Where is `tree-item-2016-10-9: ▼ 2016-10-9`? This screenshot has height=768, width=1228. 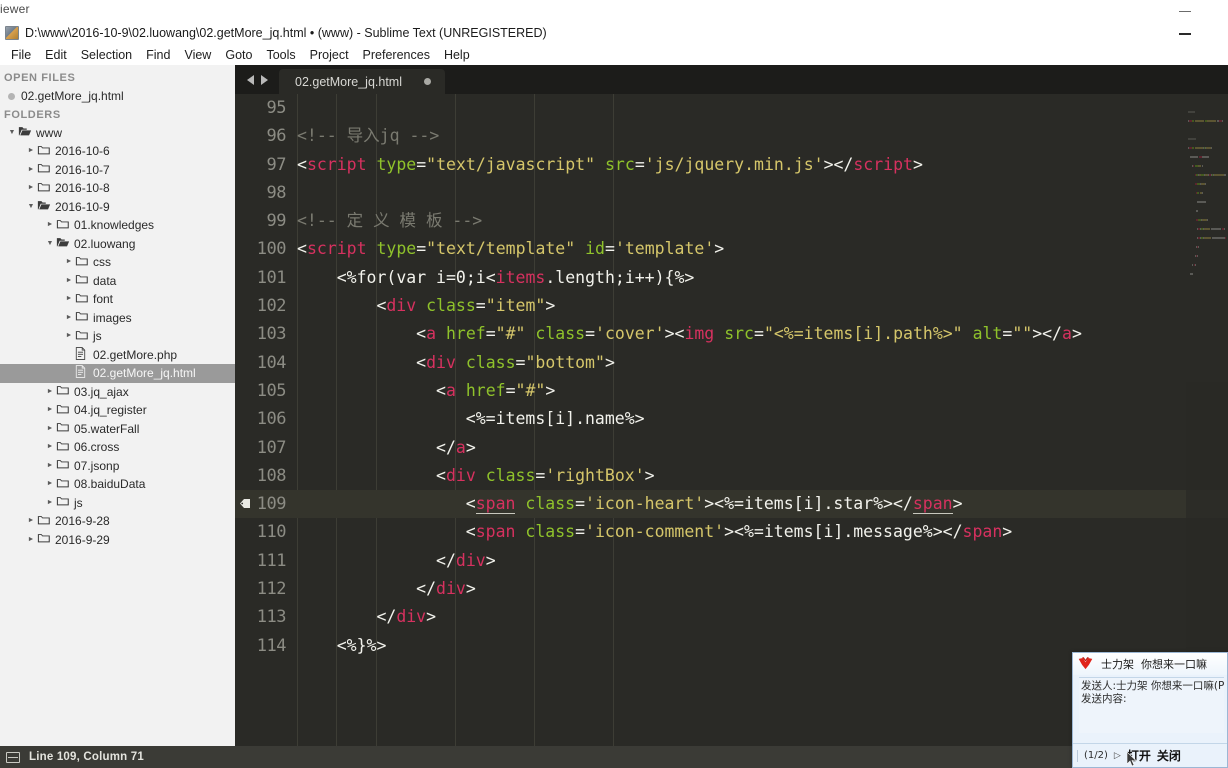 tree-item-2016-10-9: ▼ 2016-10-9 is located at coordinates (117, 207).